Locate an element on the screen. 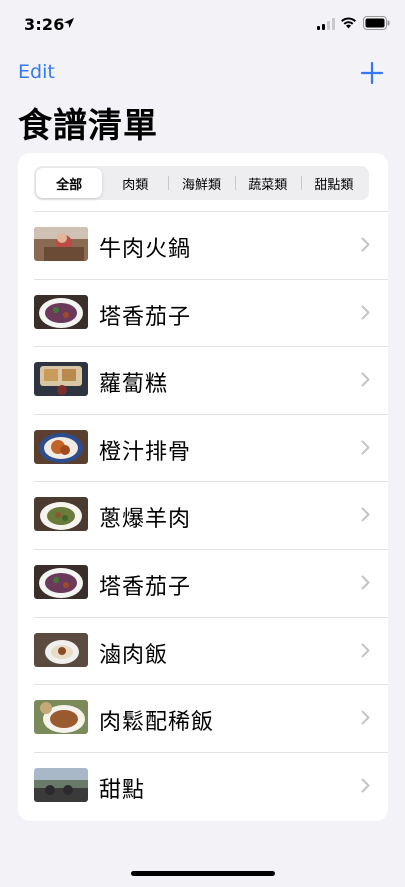  segment-seafood: 海鮮類 is located at coordinates (201, 183).